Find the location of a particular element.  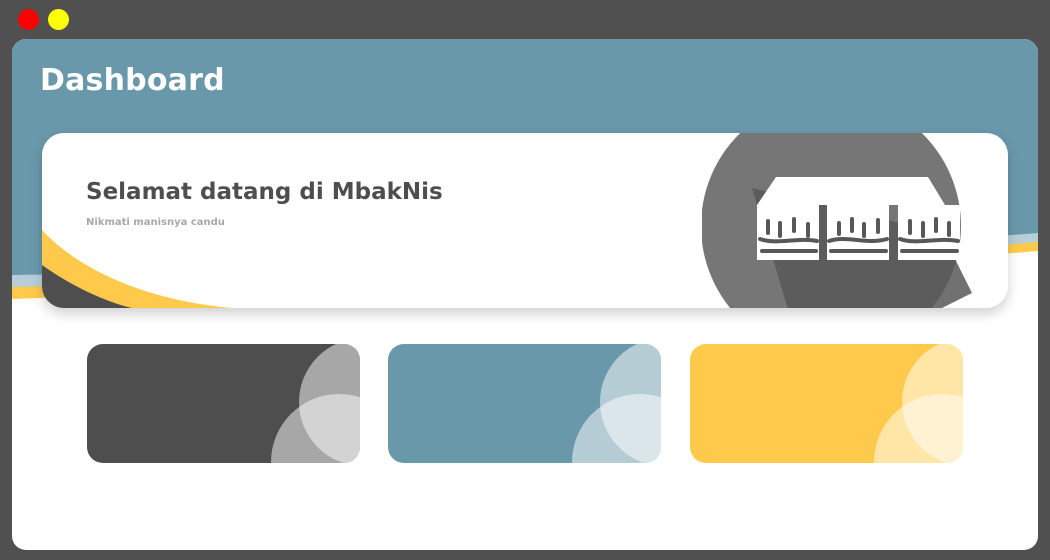

dashboard-card-dark is located at coordinates (223, 403).